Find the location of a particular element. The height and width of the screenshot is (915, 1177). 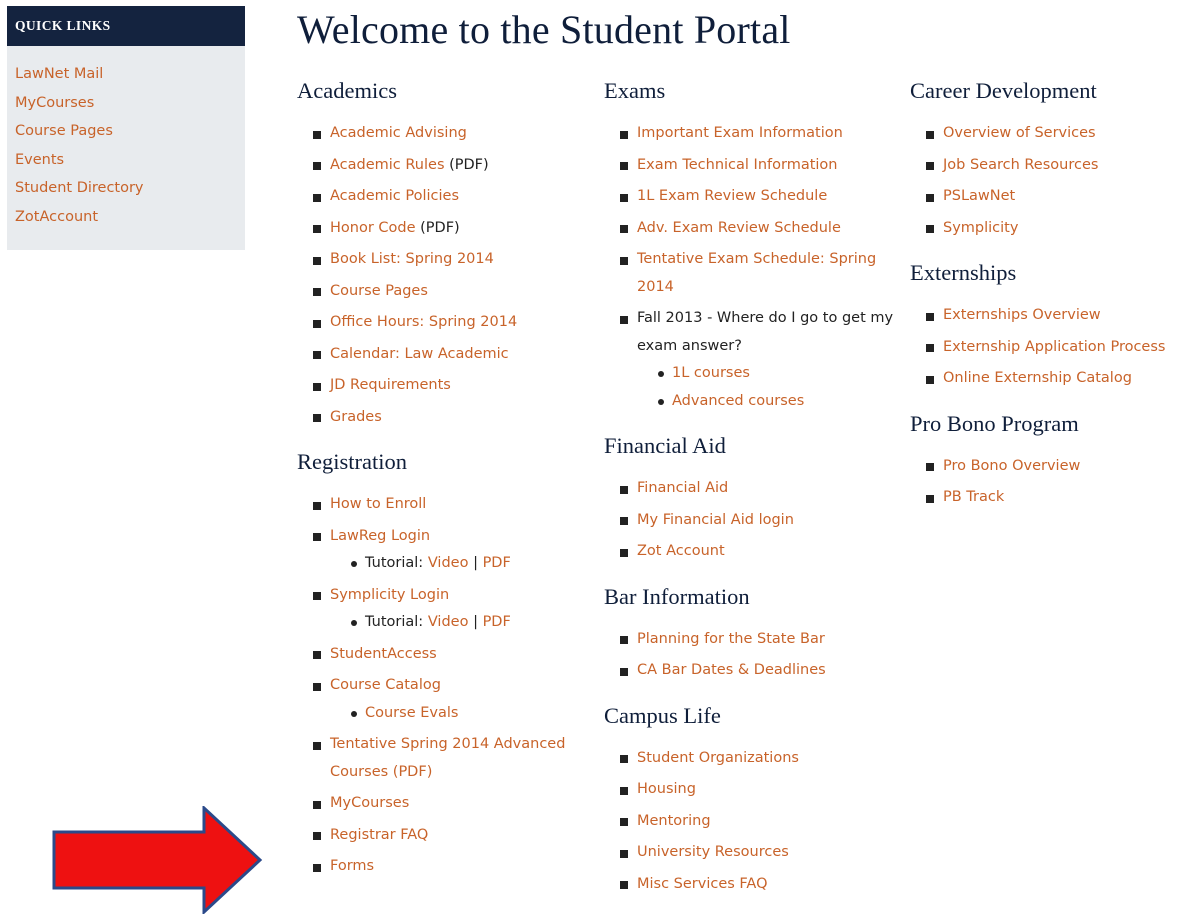

quick-link-student-directory: Student Directory is located at coordinates (79, 188).